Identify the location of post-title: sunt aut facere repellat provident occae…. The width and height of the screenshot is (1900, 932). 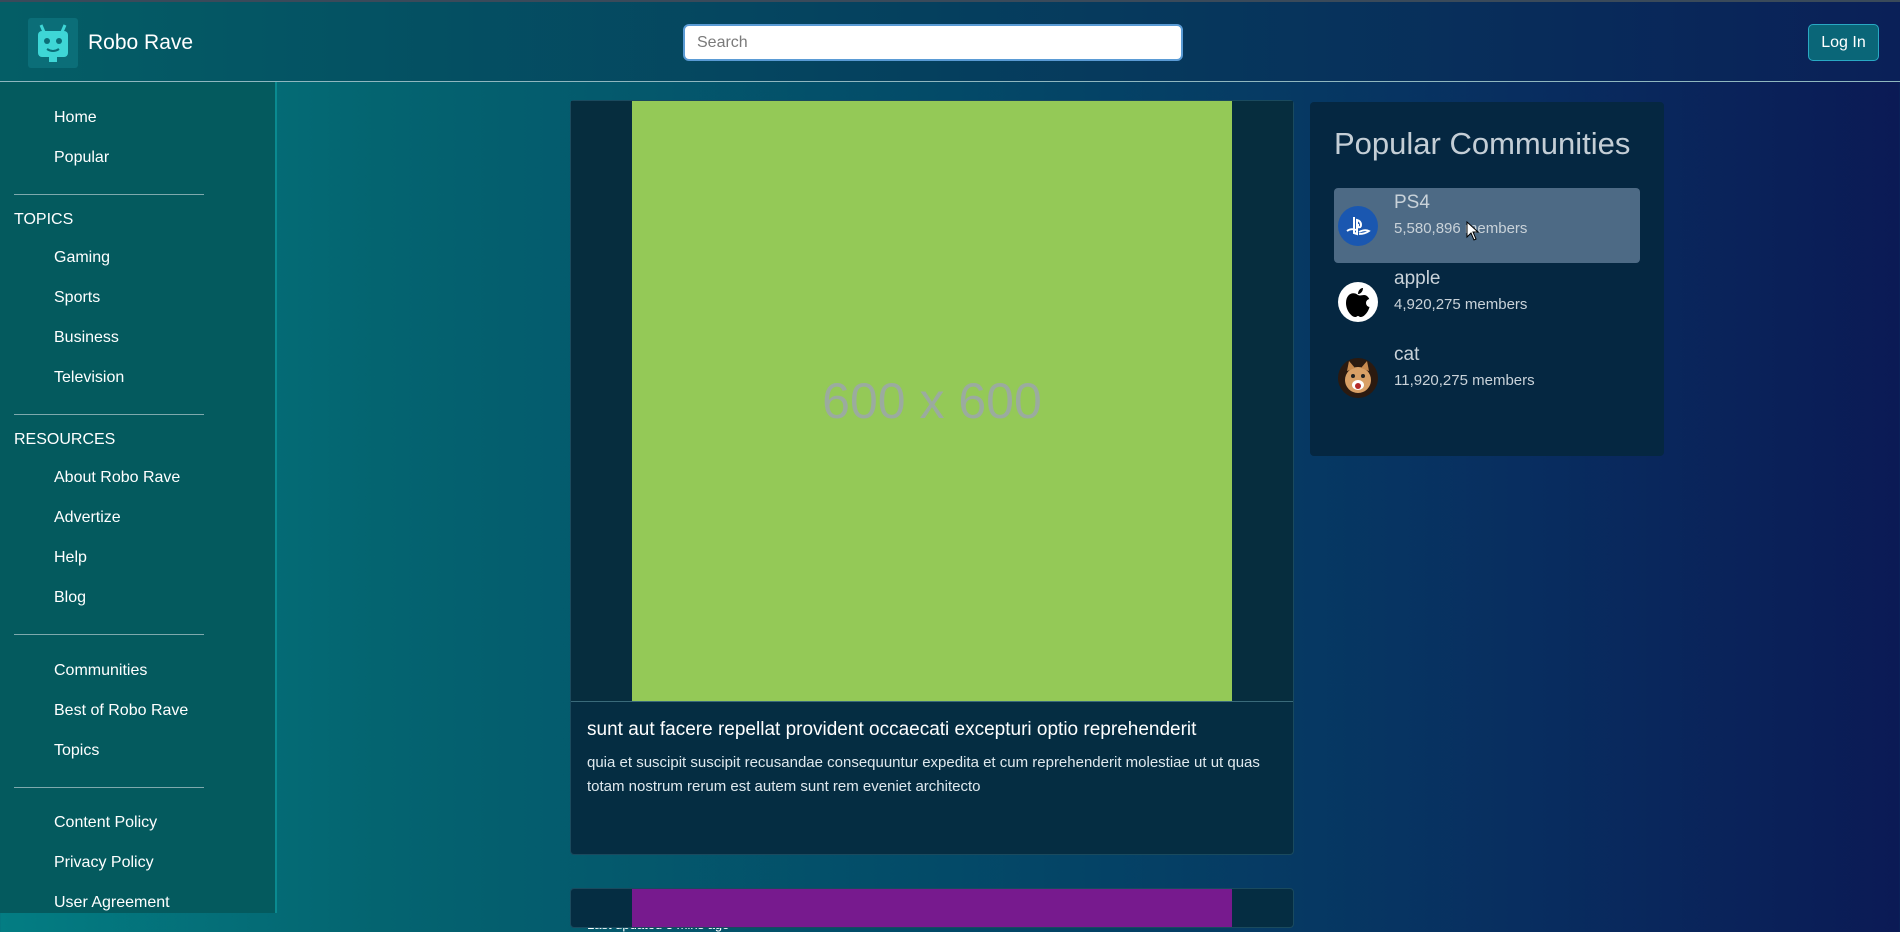
(891, 730).